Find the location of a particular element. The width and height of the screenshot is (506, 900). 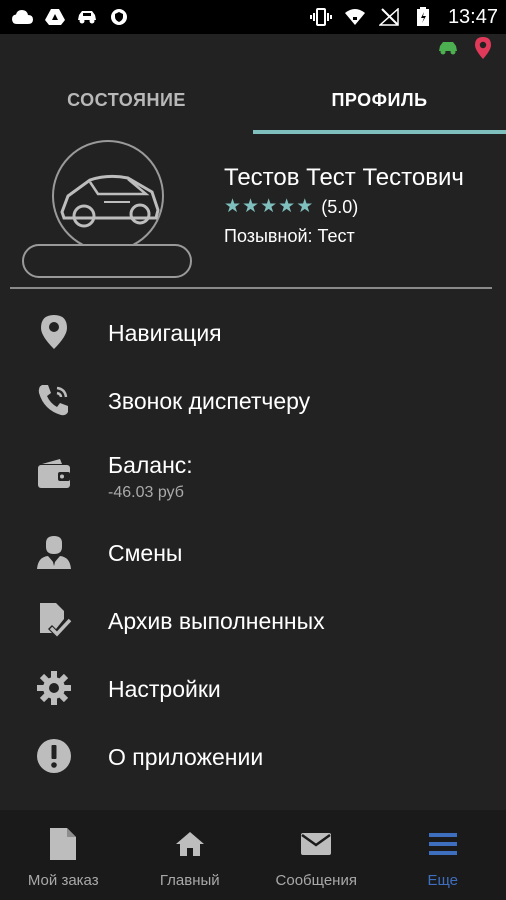

tab-bar: СОСТОЯНИЕ ПРОФИЛЬ is located at coordinates (253, 100).